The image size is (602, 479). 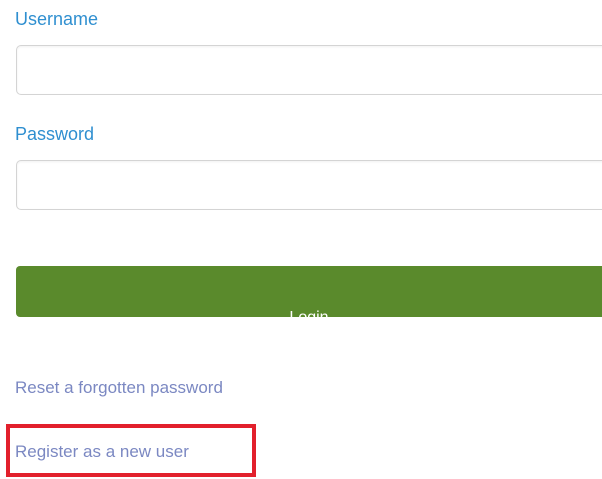 What do you see at coordinates (102, 452) in the screenshot?
I see `register-link: Register as a new user` at bounding box center [102, 452].